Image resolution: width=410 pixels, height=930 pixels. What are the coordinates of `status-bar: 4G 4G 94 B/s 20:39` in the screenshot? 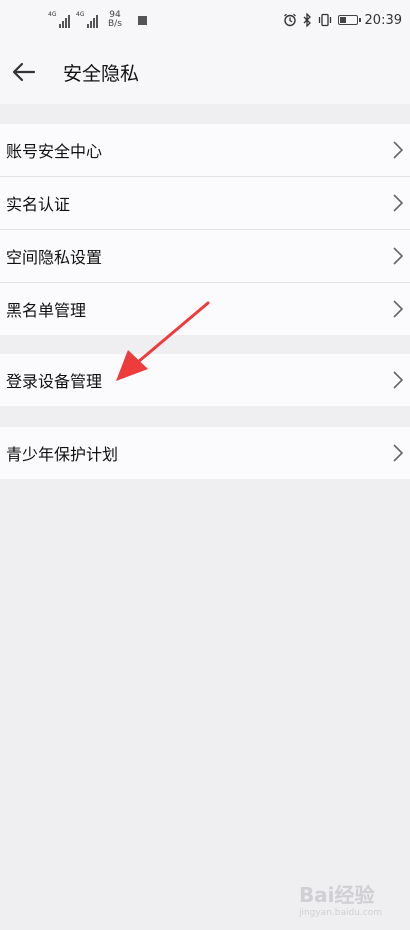 It's located at (205, 20).